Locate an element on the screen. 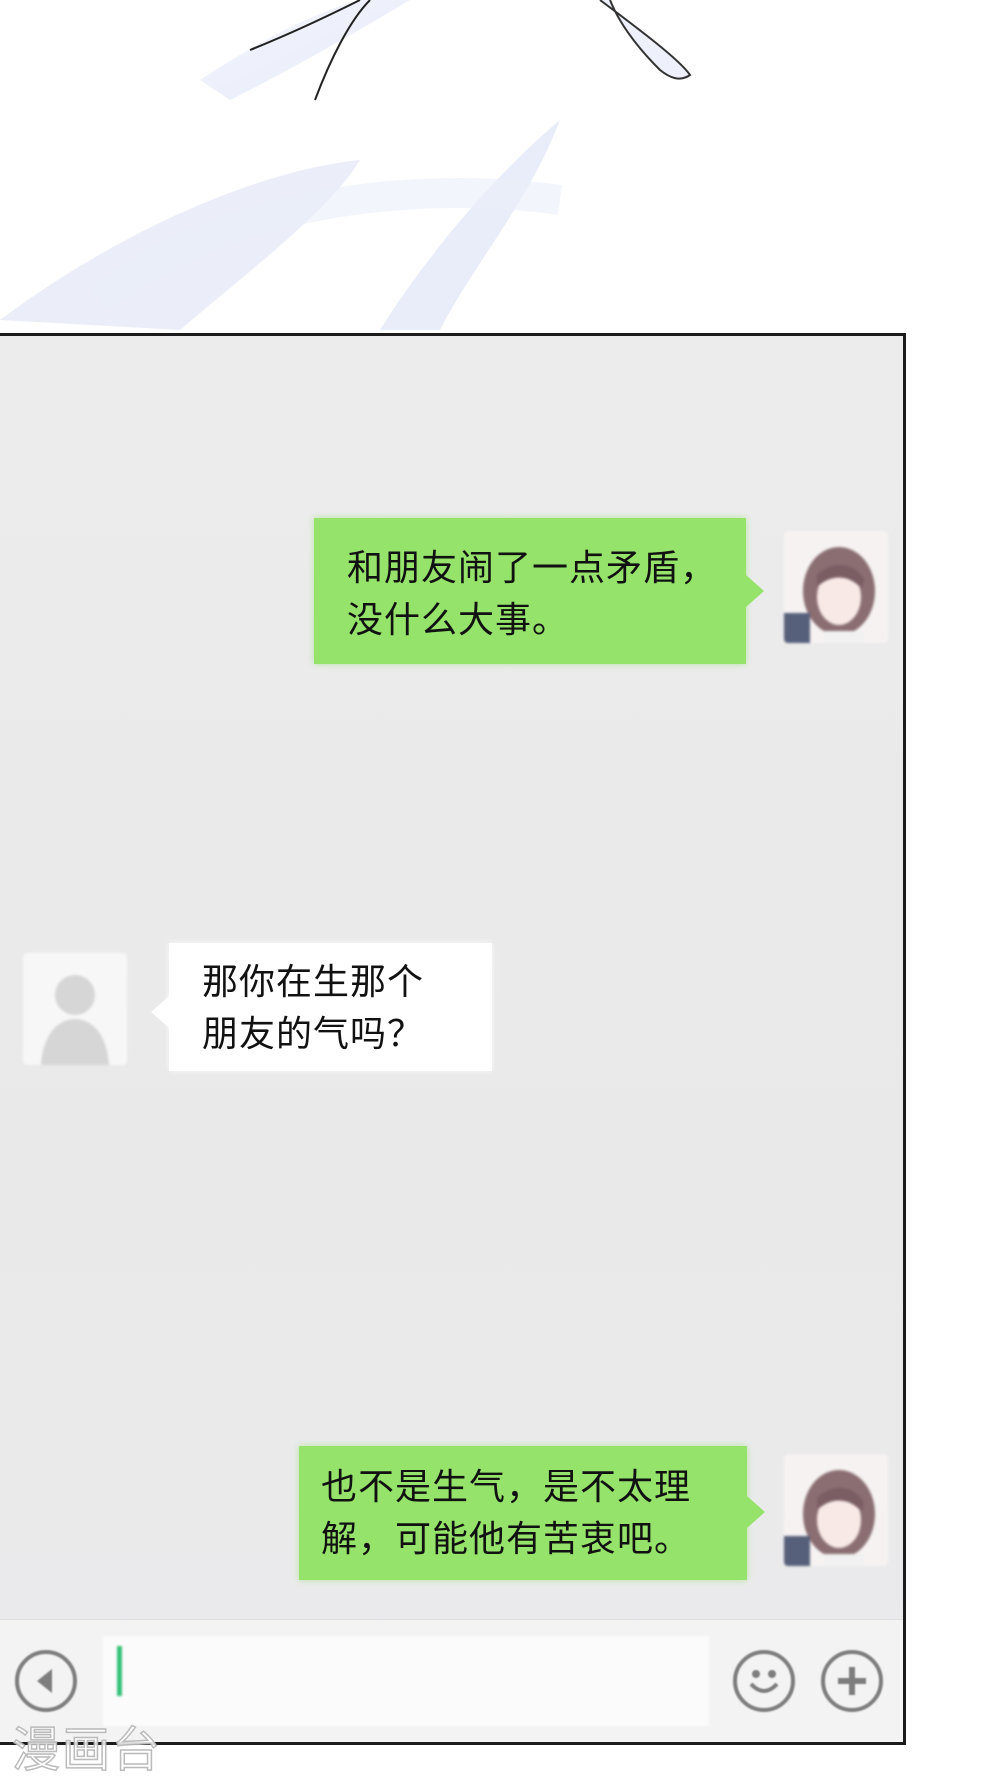 This screenshot has width=1000, height=1780. voice-icon is located at coordinates (46, 1681).